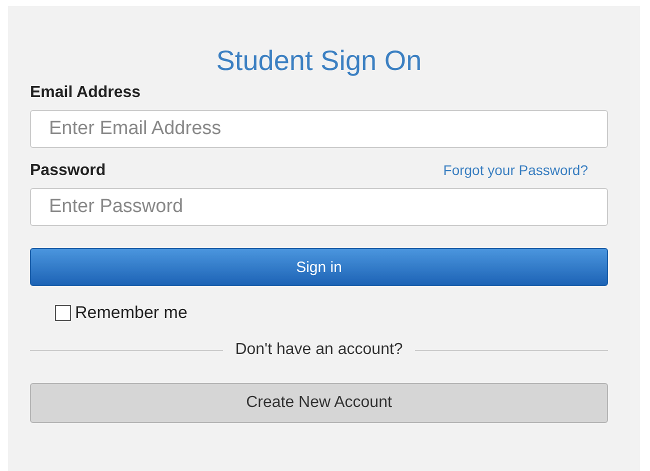 The width and height of the screenshot is (650, 471). I want to click on field-label: Email Address, so click(86, 93).